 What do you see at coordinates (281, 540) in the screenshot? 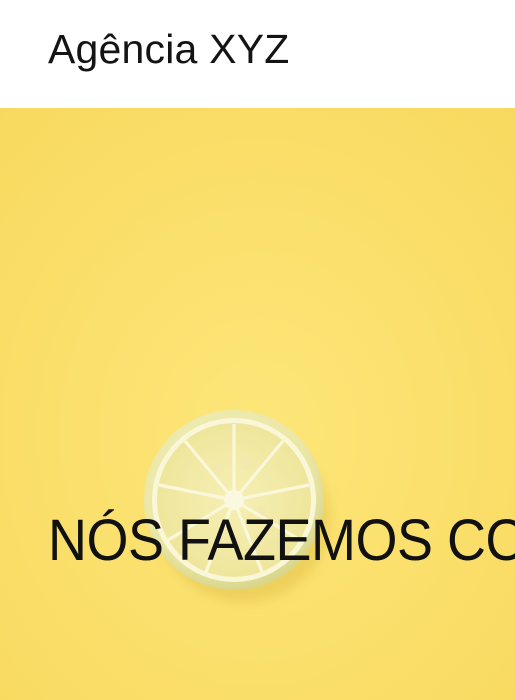
I see `hero-headline: NÓS FAZEMOS CO` at bounding box center [281, 540].